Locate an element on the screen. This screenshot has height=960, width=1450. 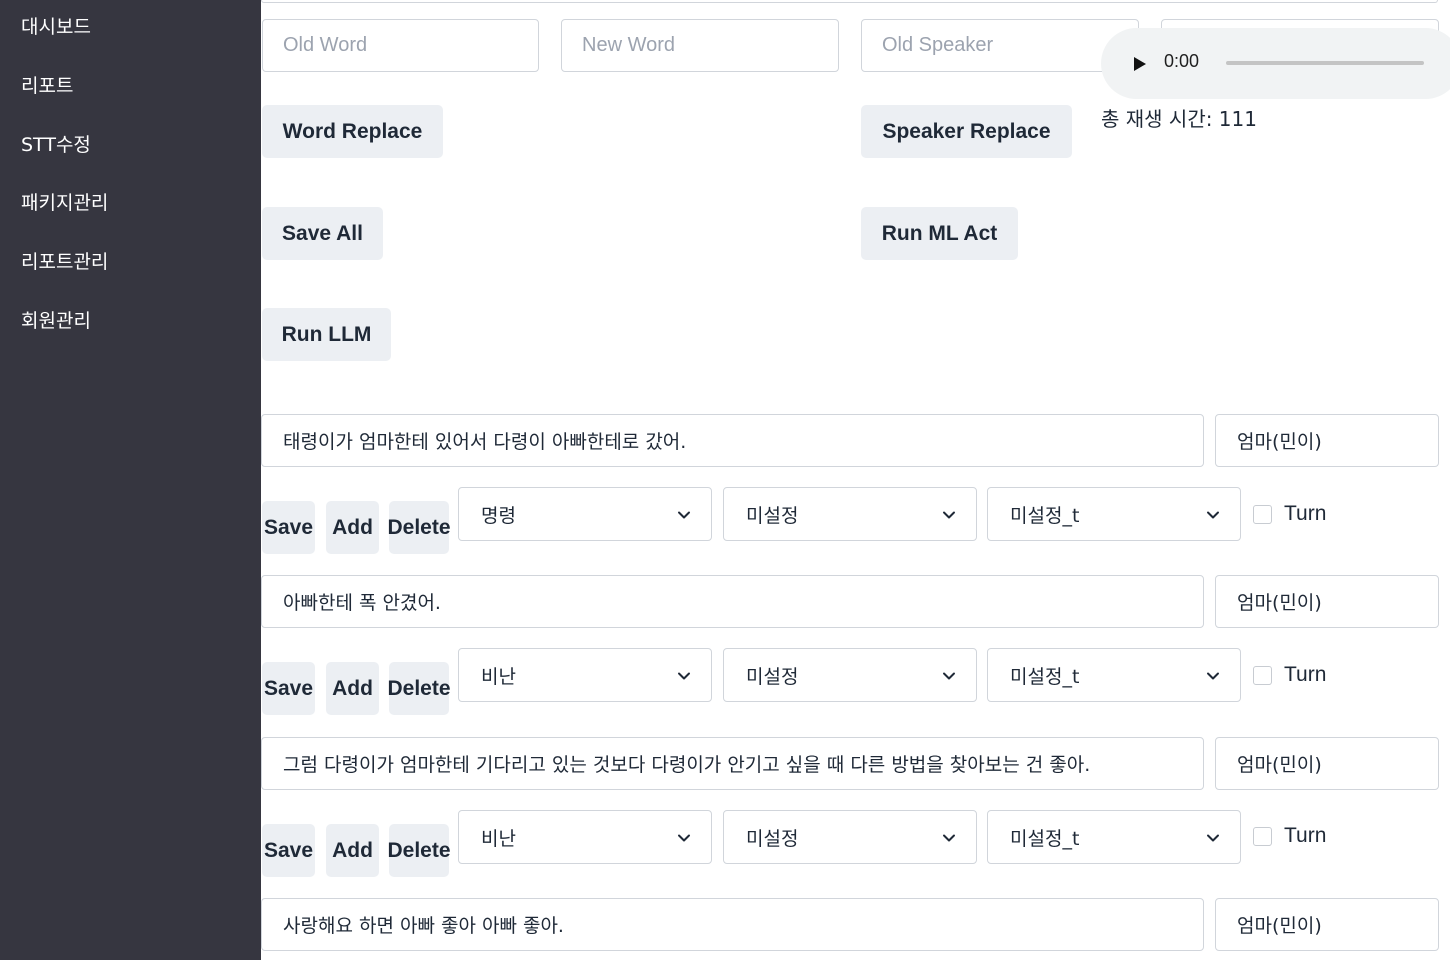
sidebar-item-package-management: 패키지관리 is located at coordinates (64, 203).